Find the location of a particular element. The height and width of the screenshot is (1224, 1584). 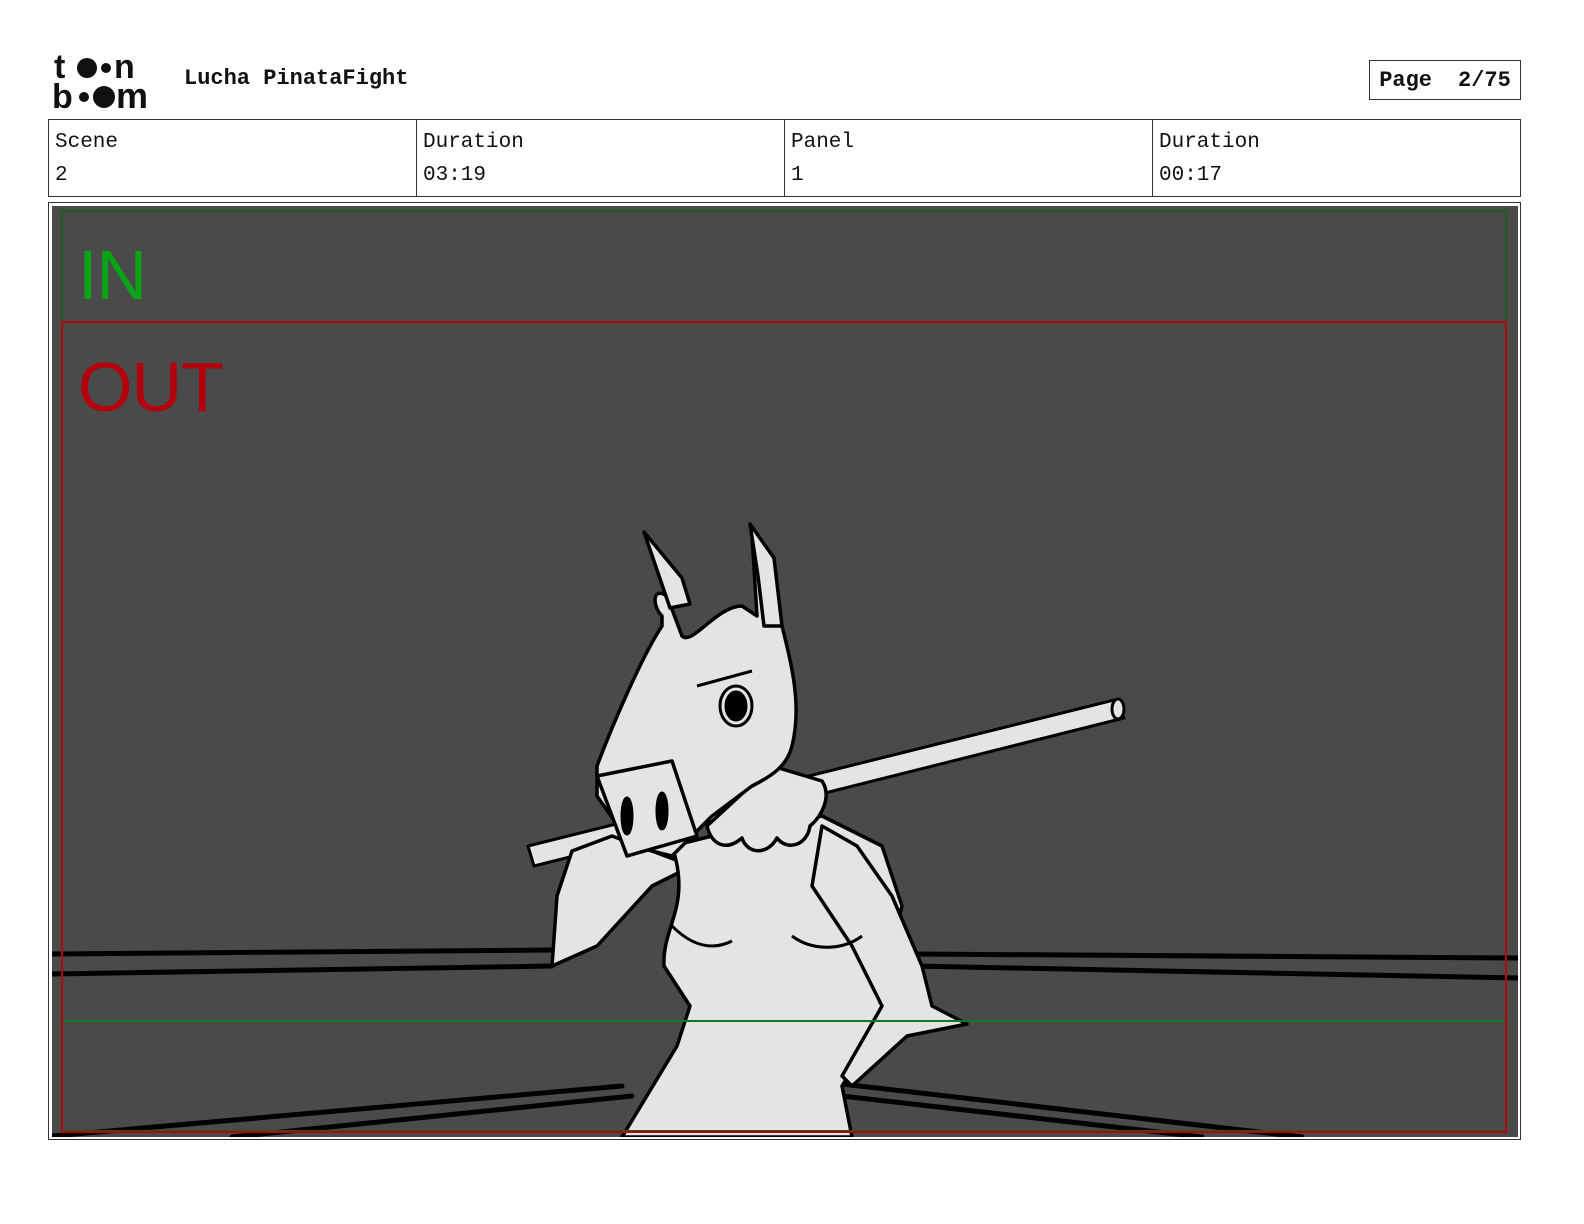

wrestler-sketch is located at coordinates (759, 834).